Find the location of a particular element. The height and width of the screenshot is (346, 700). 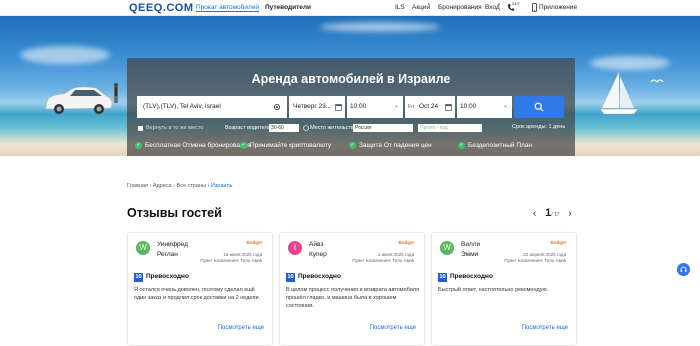

feature-label: Бездепозитный План is located at coordinates (500, 146).